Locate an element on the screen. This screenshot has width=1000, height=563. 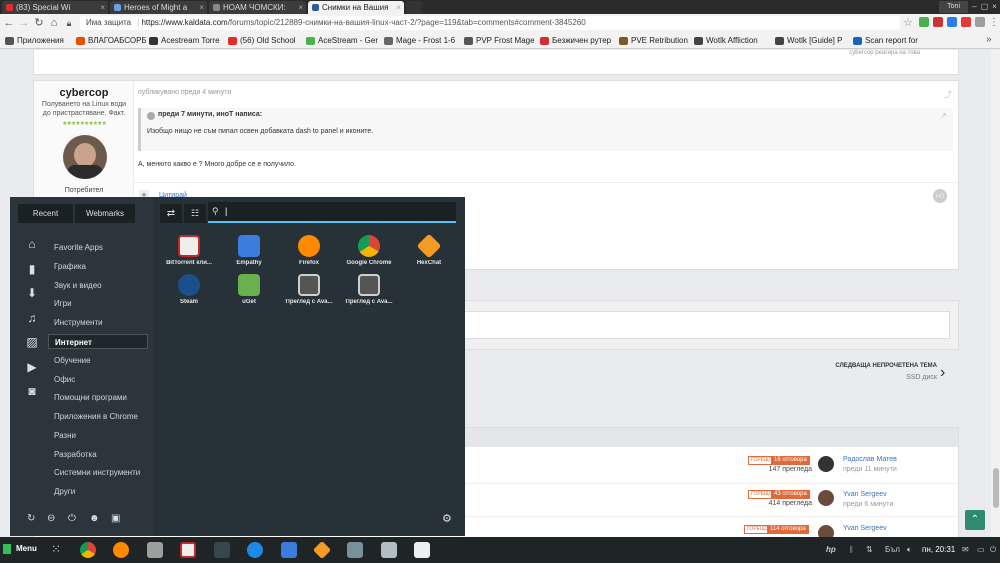
firefox-icon is located at coordinates (121, 550).